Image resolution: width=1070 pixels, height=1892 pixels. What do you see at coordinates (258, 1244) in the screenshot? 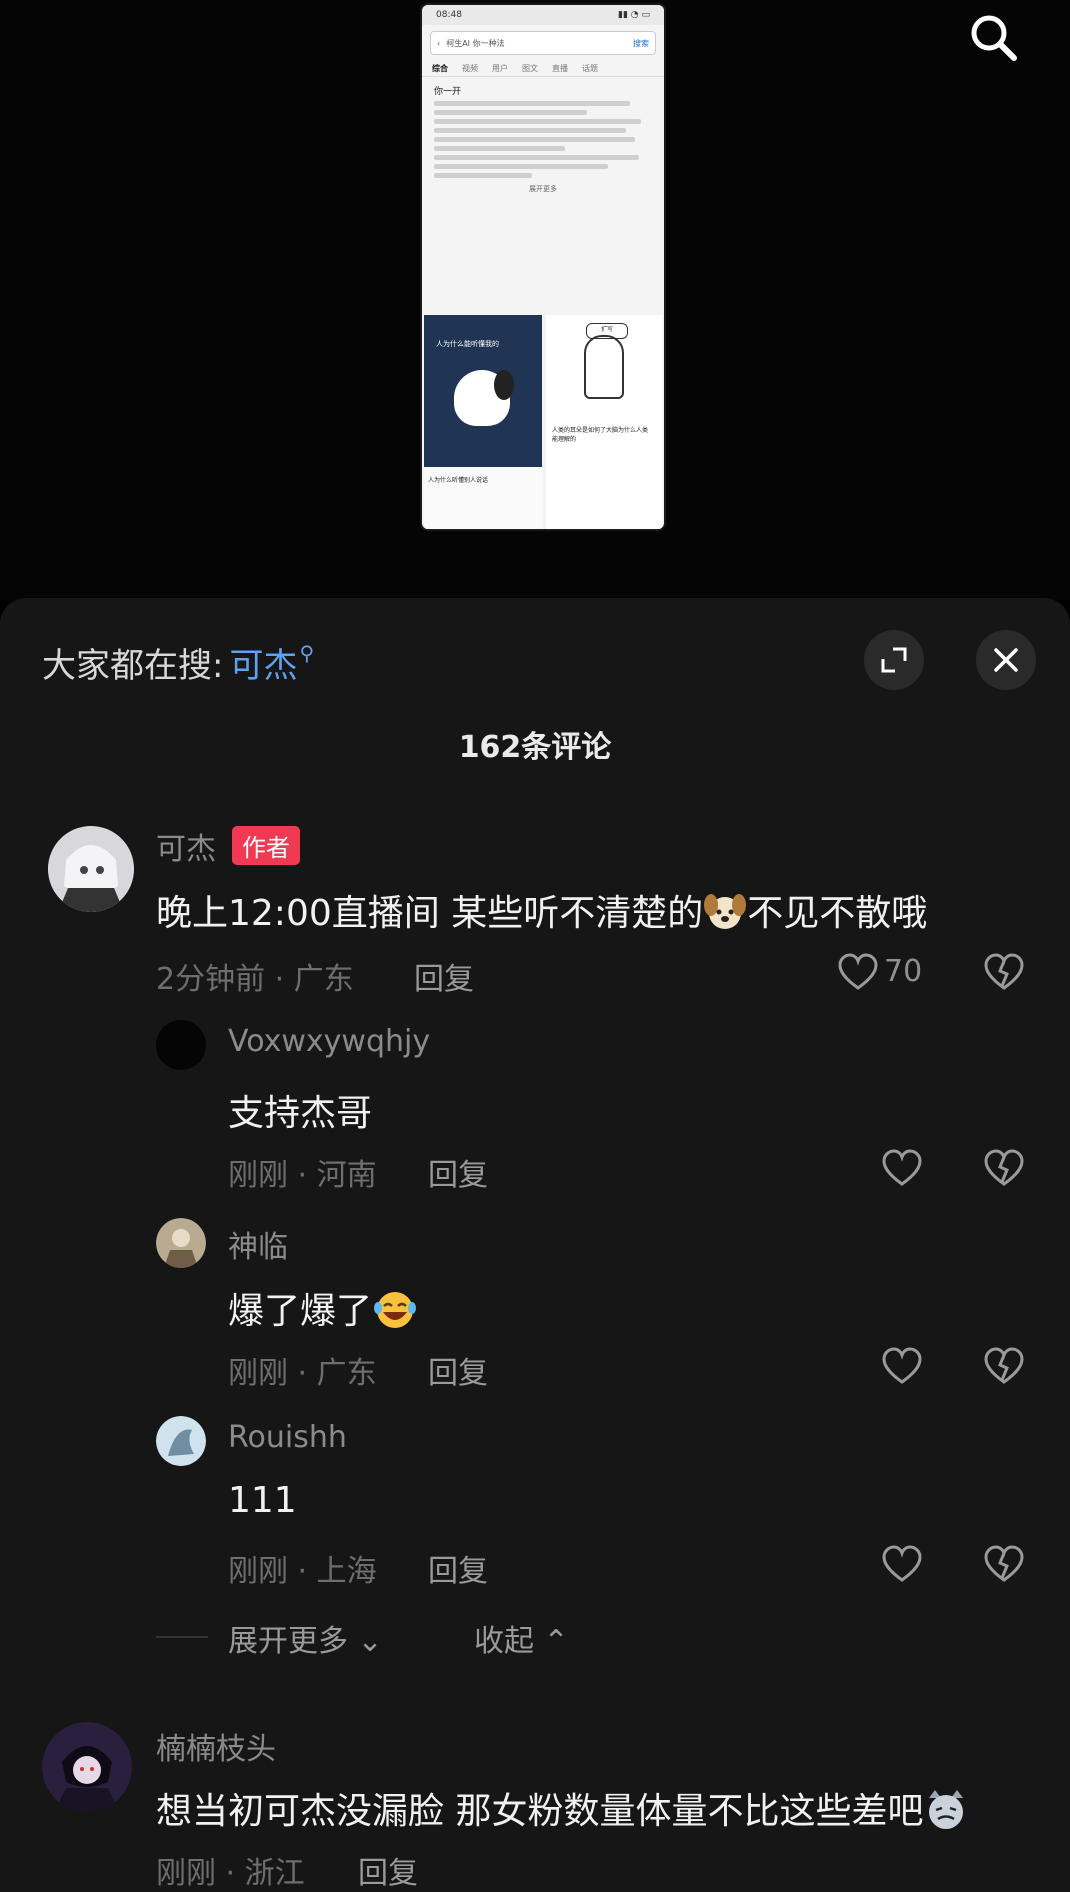
I see `reply-username: 神临` at bounding box center [258, 1244].